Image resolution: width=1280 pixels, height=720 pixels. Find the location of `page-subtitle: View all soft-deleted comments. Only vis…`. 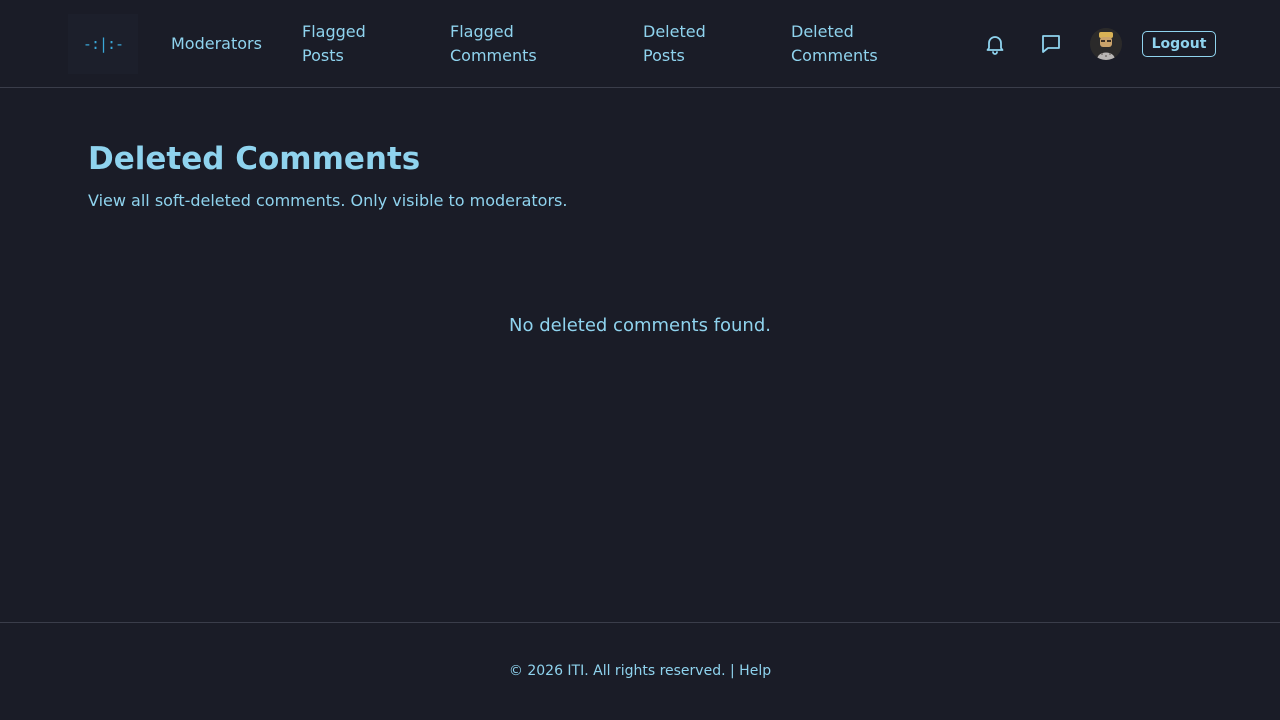

page-subtitle: View all soft-deleted comments. Only vis… is located at coordinates (328, 200).